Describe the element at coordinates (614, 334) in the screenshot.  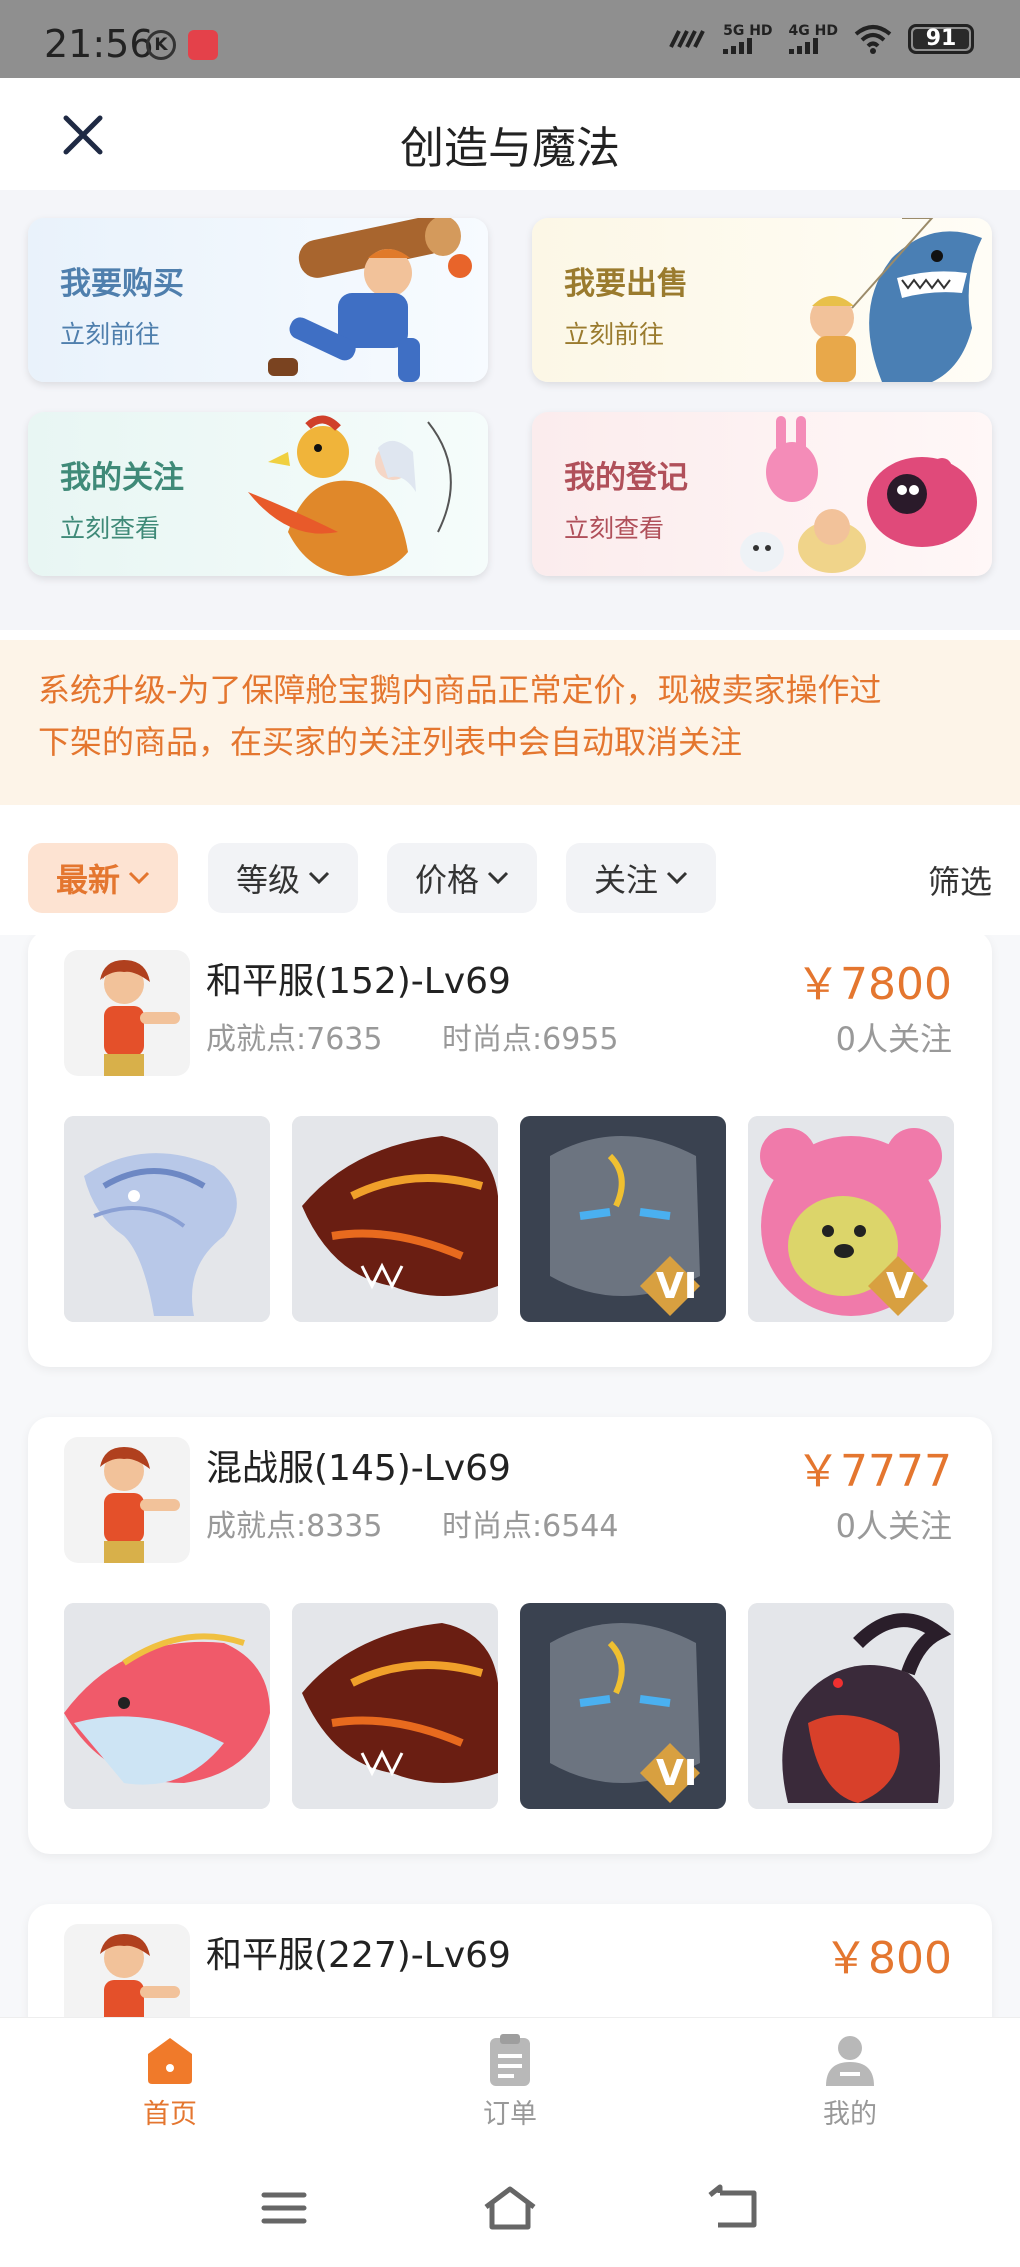
I see `sell-card-subtitle: 立刻前往` at that location.